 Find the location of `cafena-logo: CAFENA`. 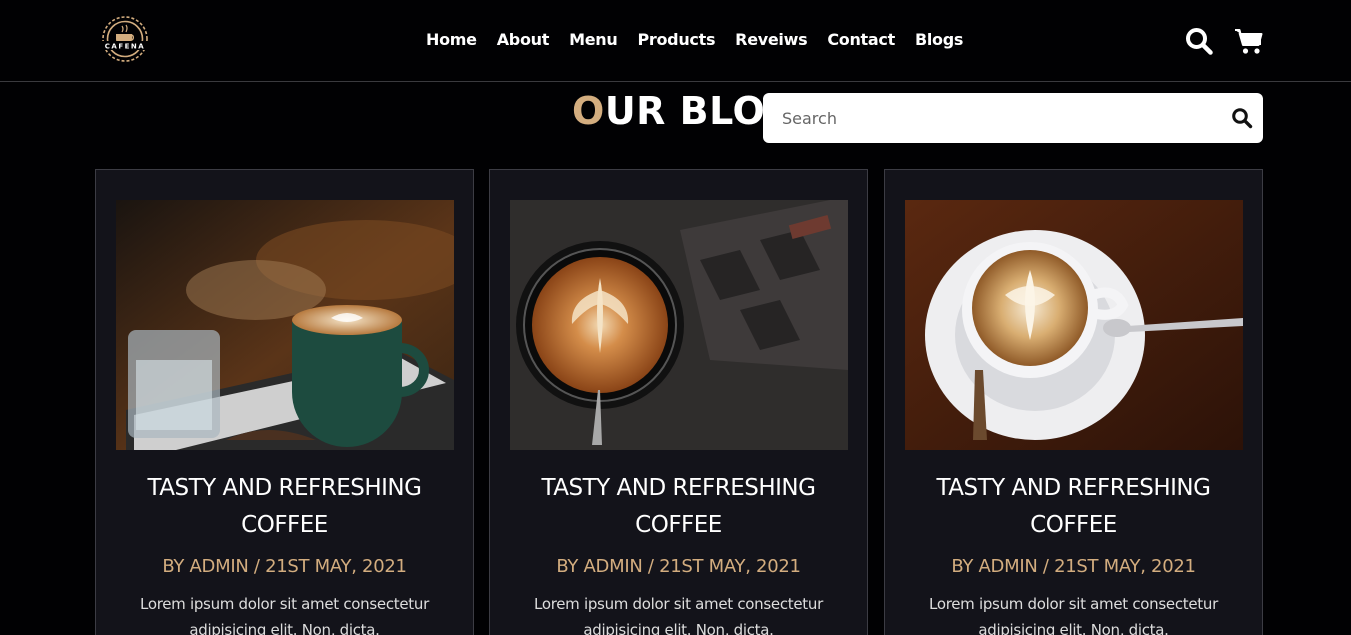

cafena-logo: CAFENA is located at coordinates (125, 39).